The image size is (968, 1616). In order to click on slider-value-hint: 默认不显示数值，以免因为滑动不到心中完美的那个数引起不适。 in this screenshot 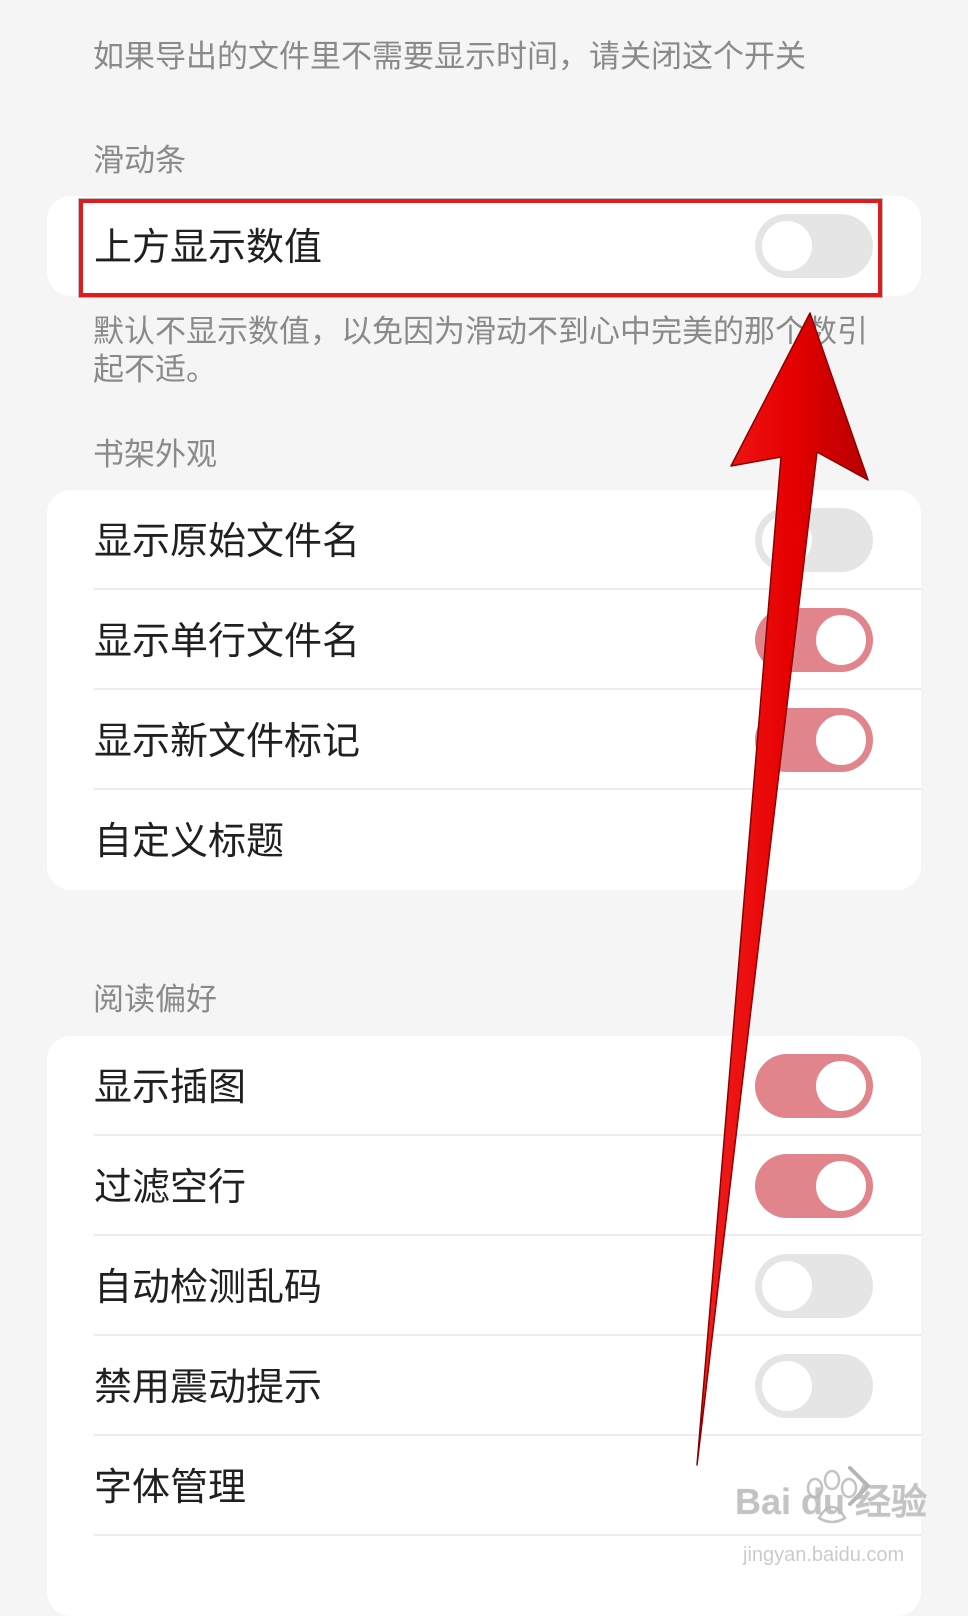, I will do `click(480, 351)`.